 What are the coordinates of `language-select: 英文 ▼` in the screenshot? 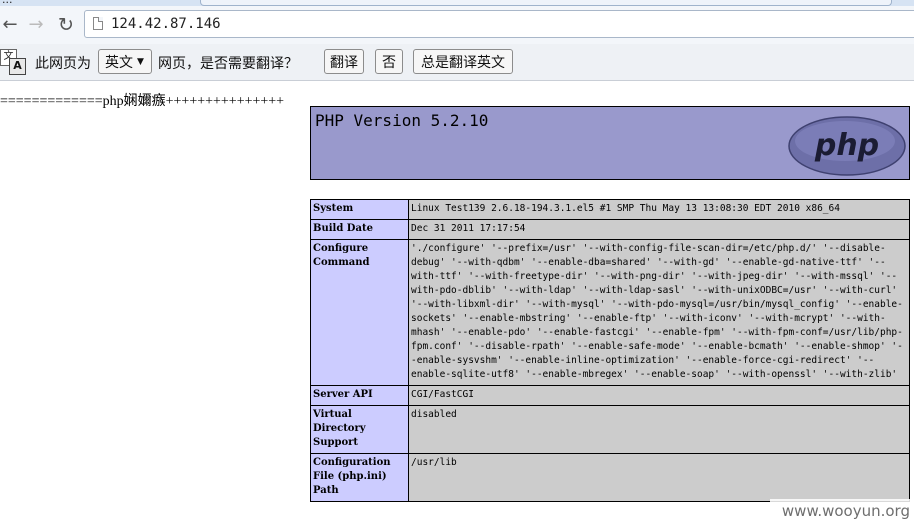 It's located at (125, 61).